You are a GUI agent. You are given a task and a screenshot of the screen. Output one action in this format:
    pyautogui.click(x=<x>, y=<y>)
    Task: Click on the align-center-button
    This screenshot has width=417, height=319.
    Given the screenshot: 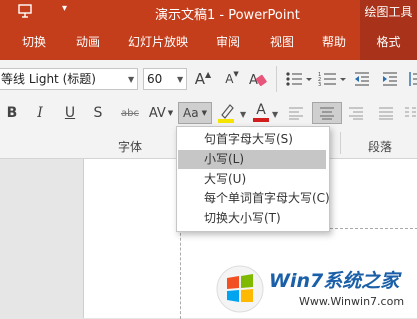 What is the action you would take?
    pyautogui.click(x=327, y=113)
    